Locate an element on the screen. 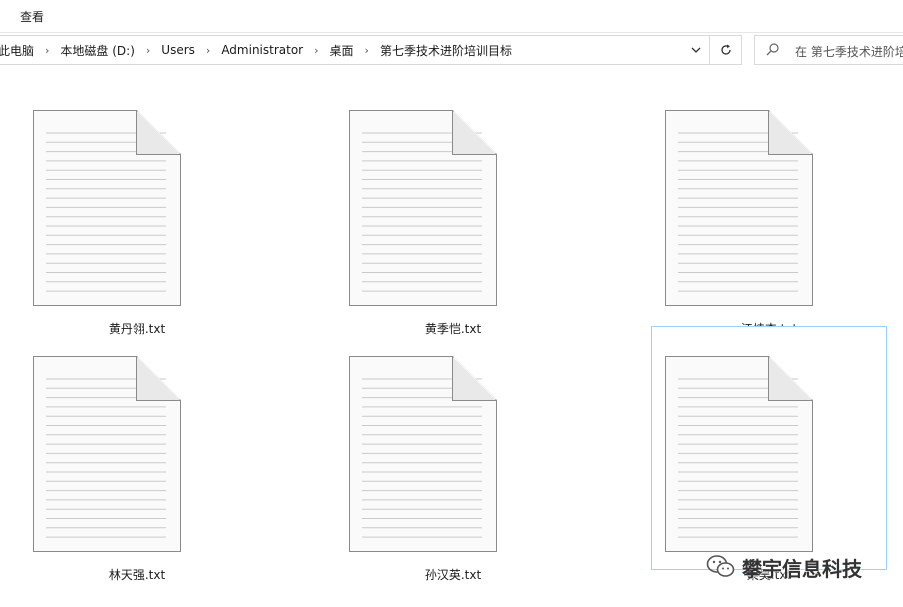 The height and width of the screenshot is (607, 903). watermark: 攀宇信息科技 is located at coordinates (784, 567).